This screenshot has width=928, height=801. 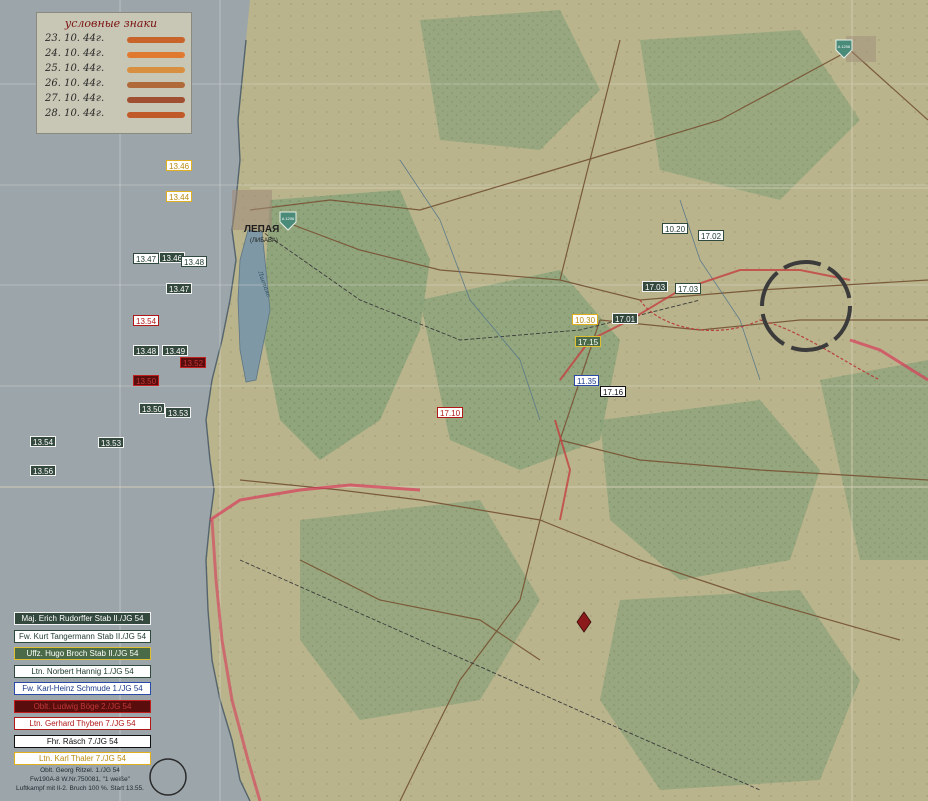 What do you see at coordinates (613, 391) in the screenshot?
I see `time-label: 17.16` at bounding box center [613, 391].